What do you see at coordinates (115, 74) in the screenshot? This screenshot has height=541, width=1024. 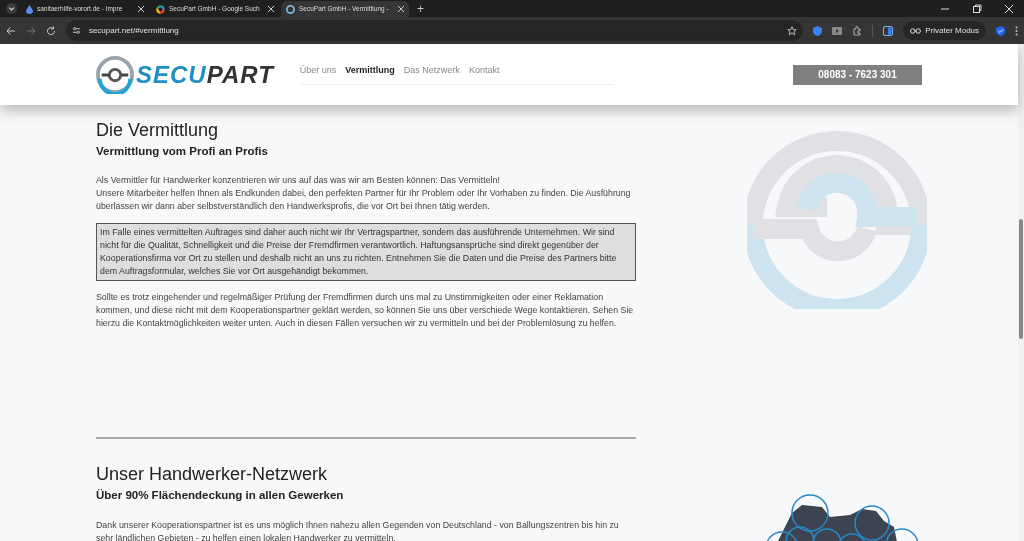 I see `logo-icon` at bounding box center [115, 74].